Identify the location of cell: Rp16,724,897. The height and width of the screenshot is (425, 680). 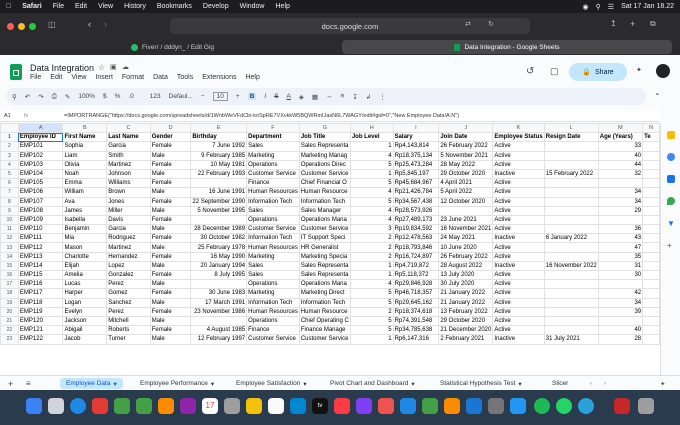
(416, 256).